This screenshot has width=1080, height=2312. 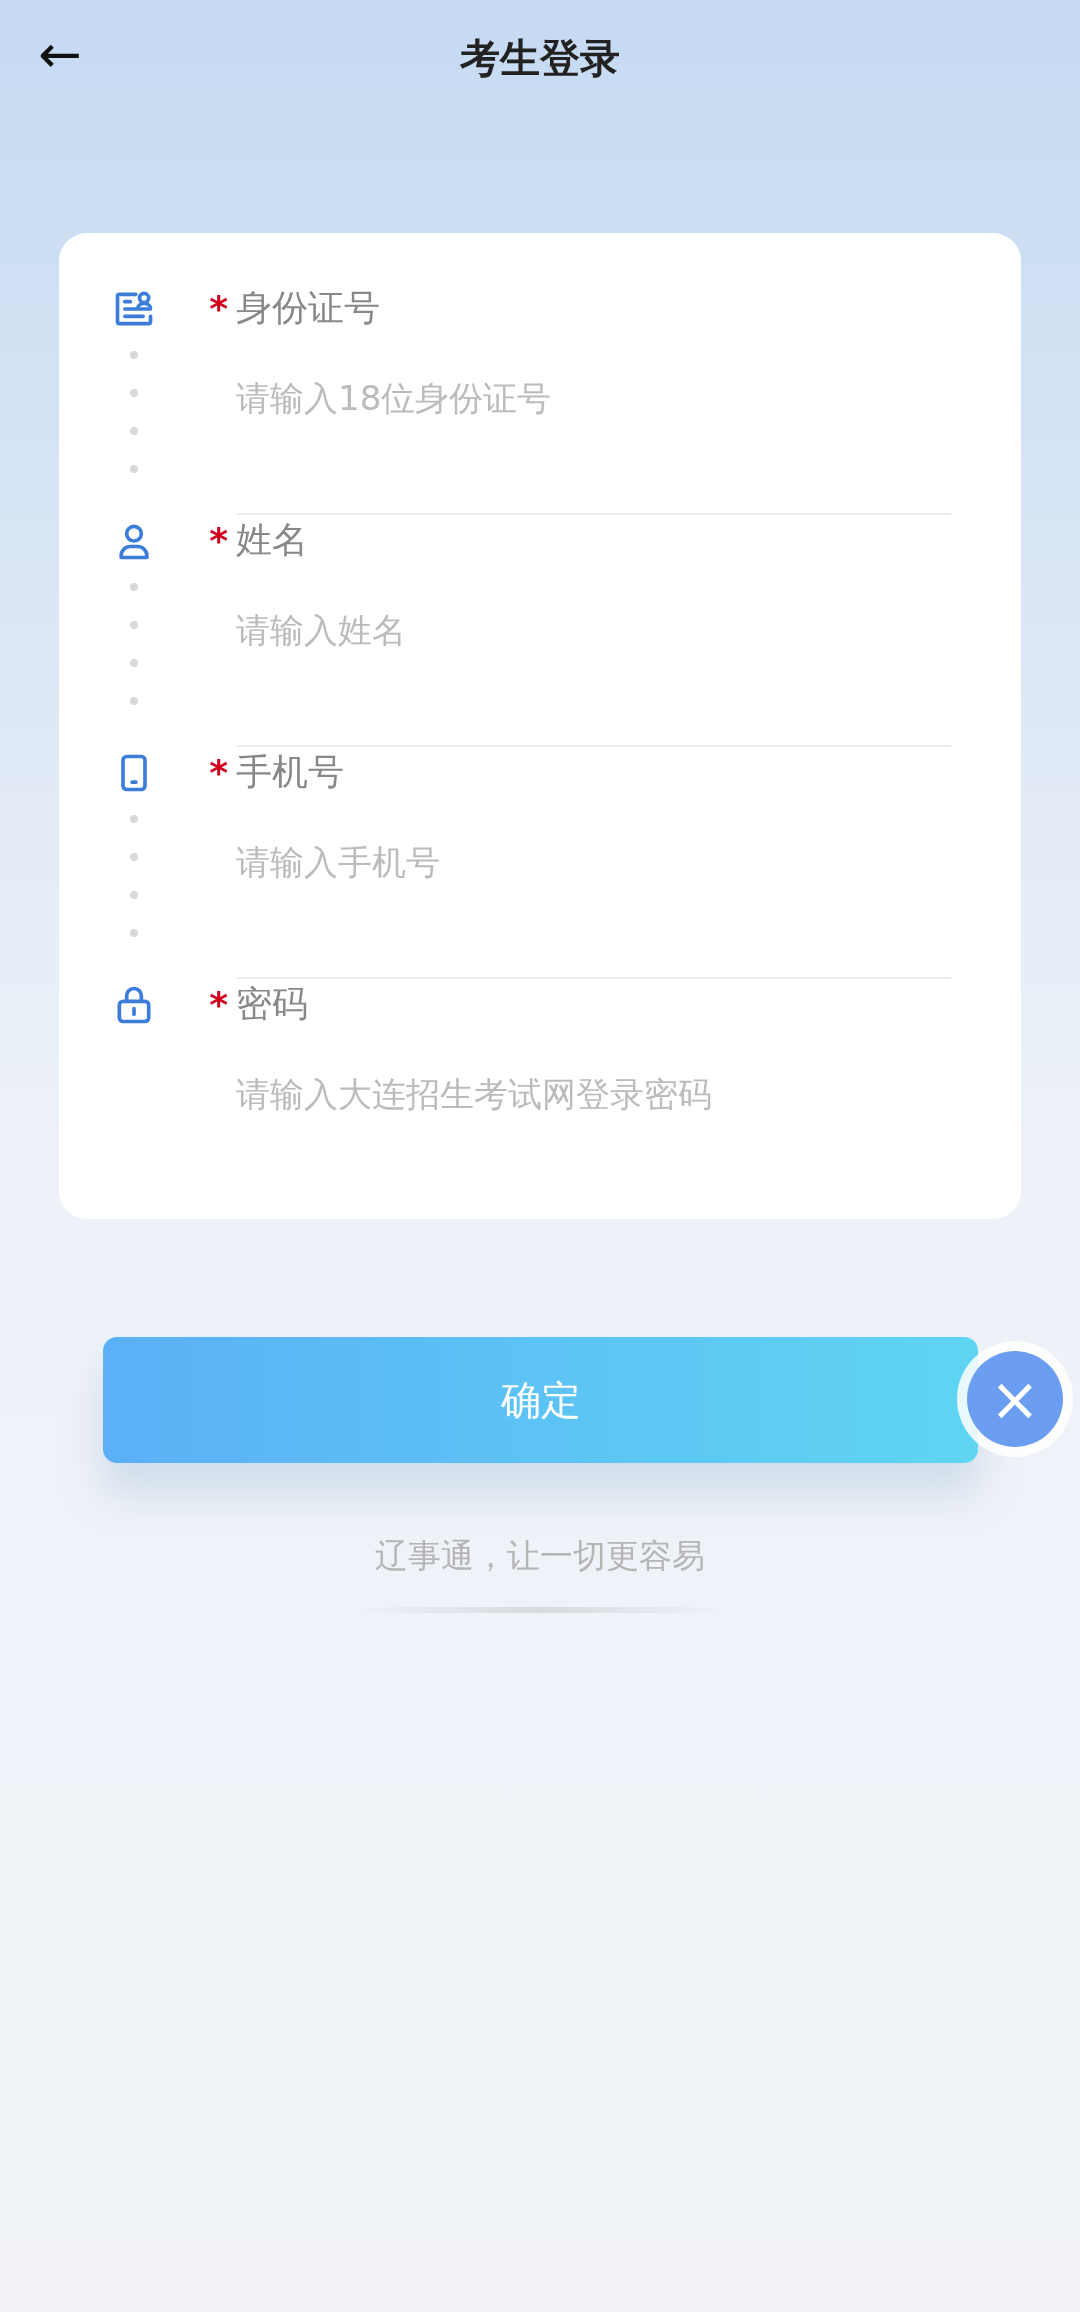 I want to click on page-title: 考生登录, so click(x=540, y=58).